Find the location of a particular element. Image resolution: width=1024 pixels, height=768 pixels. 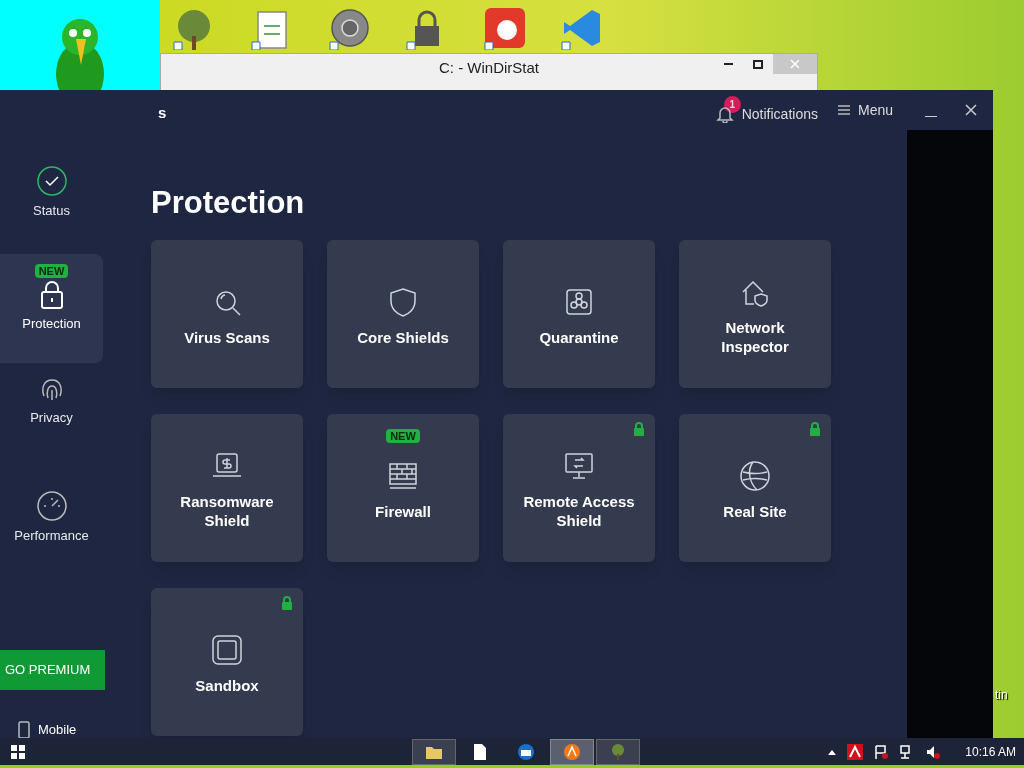

page-heading: Protection is located at coordinates (228, 203).